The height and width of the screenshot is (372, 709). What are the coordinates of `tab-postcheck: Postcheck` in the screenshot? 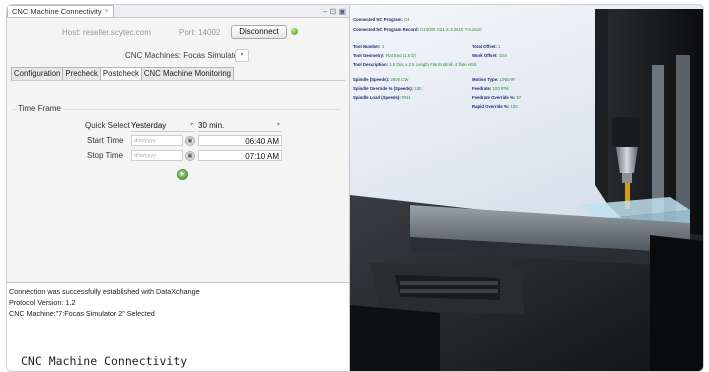 It's located at (120, 74).